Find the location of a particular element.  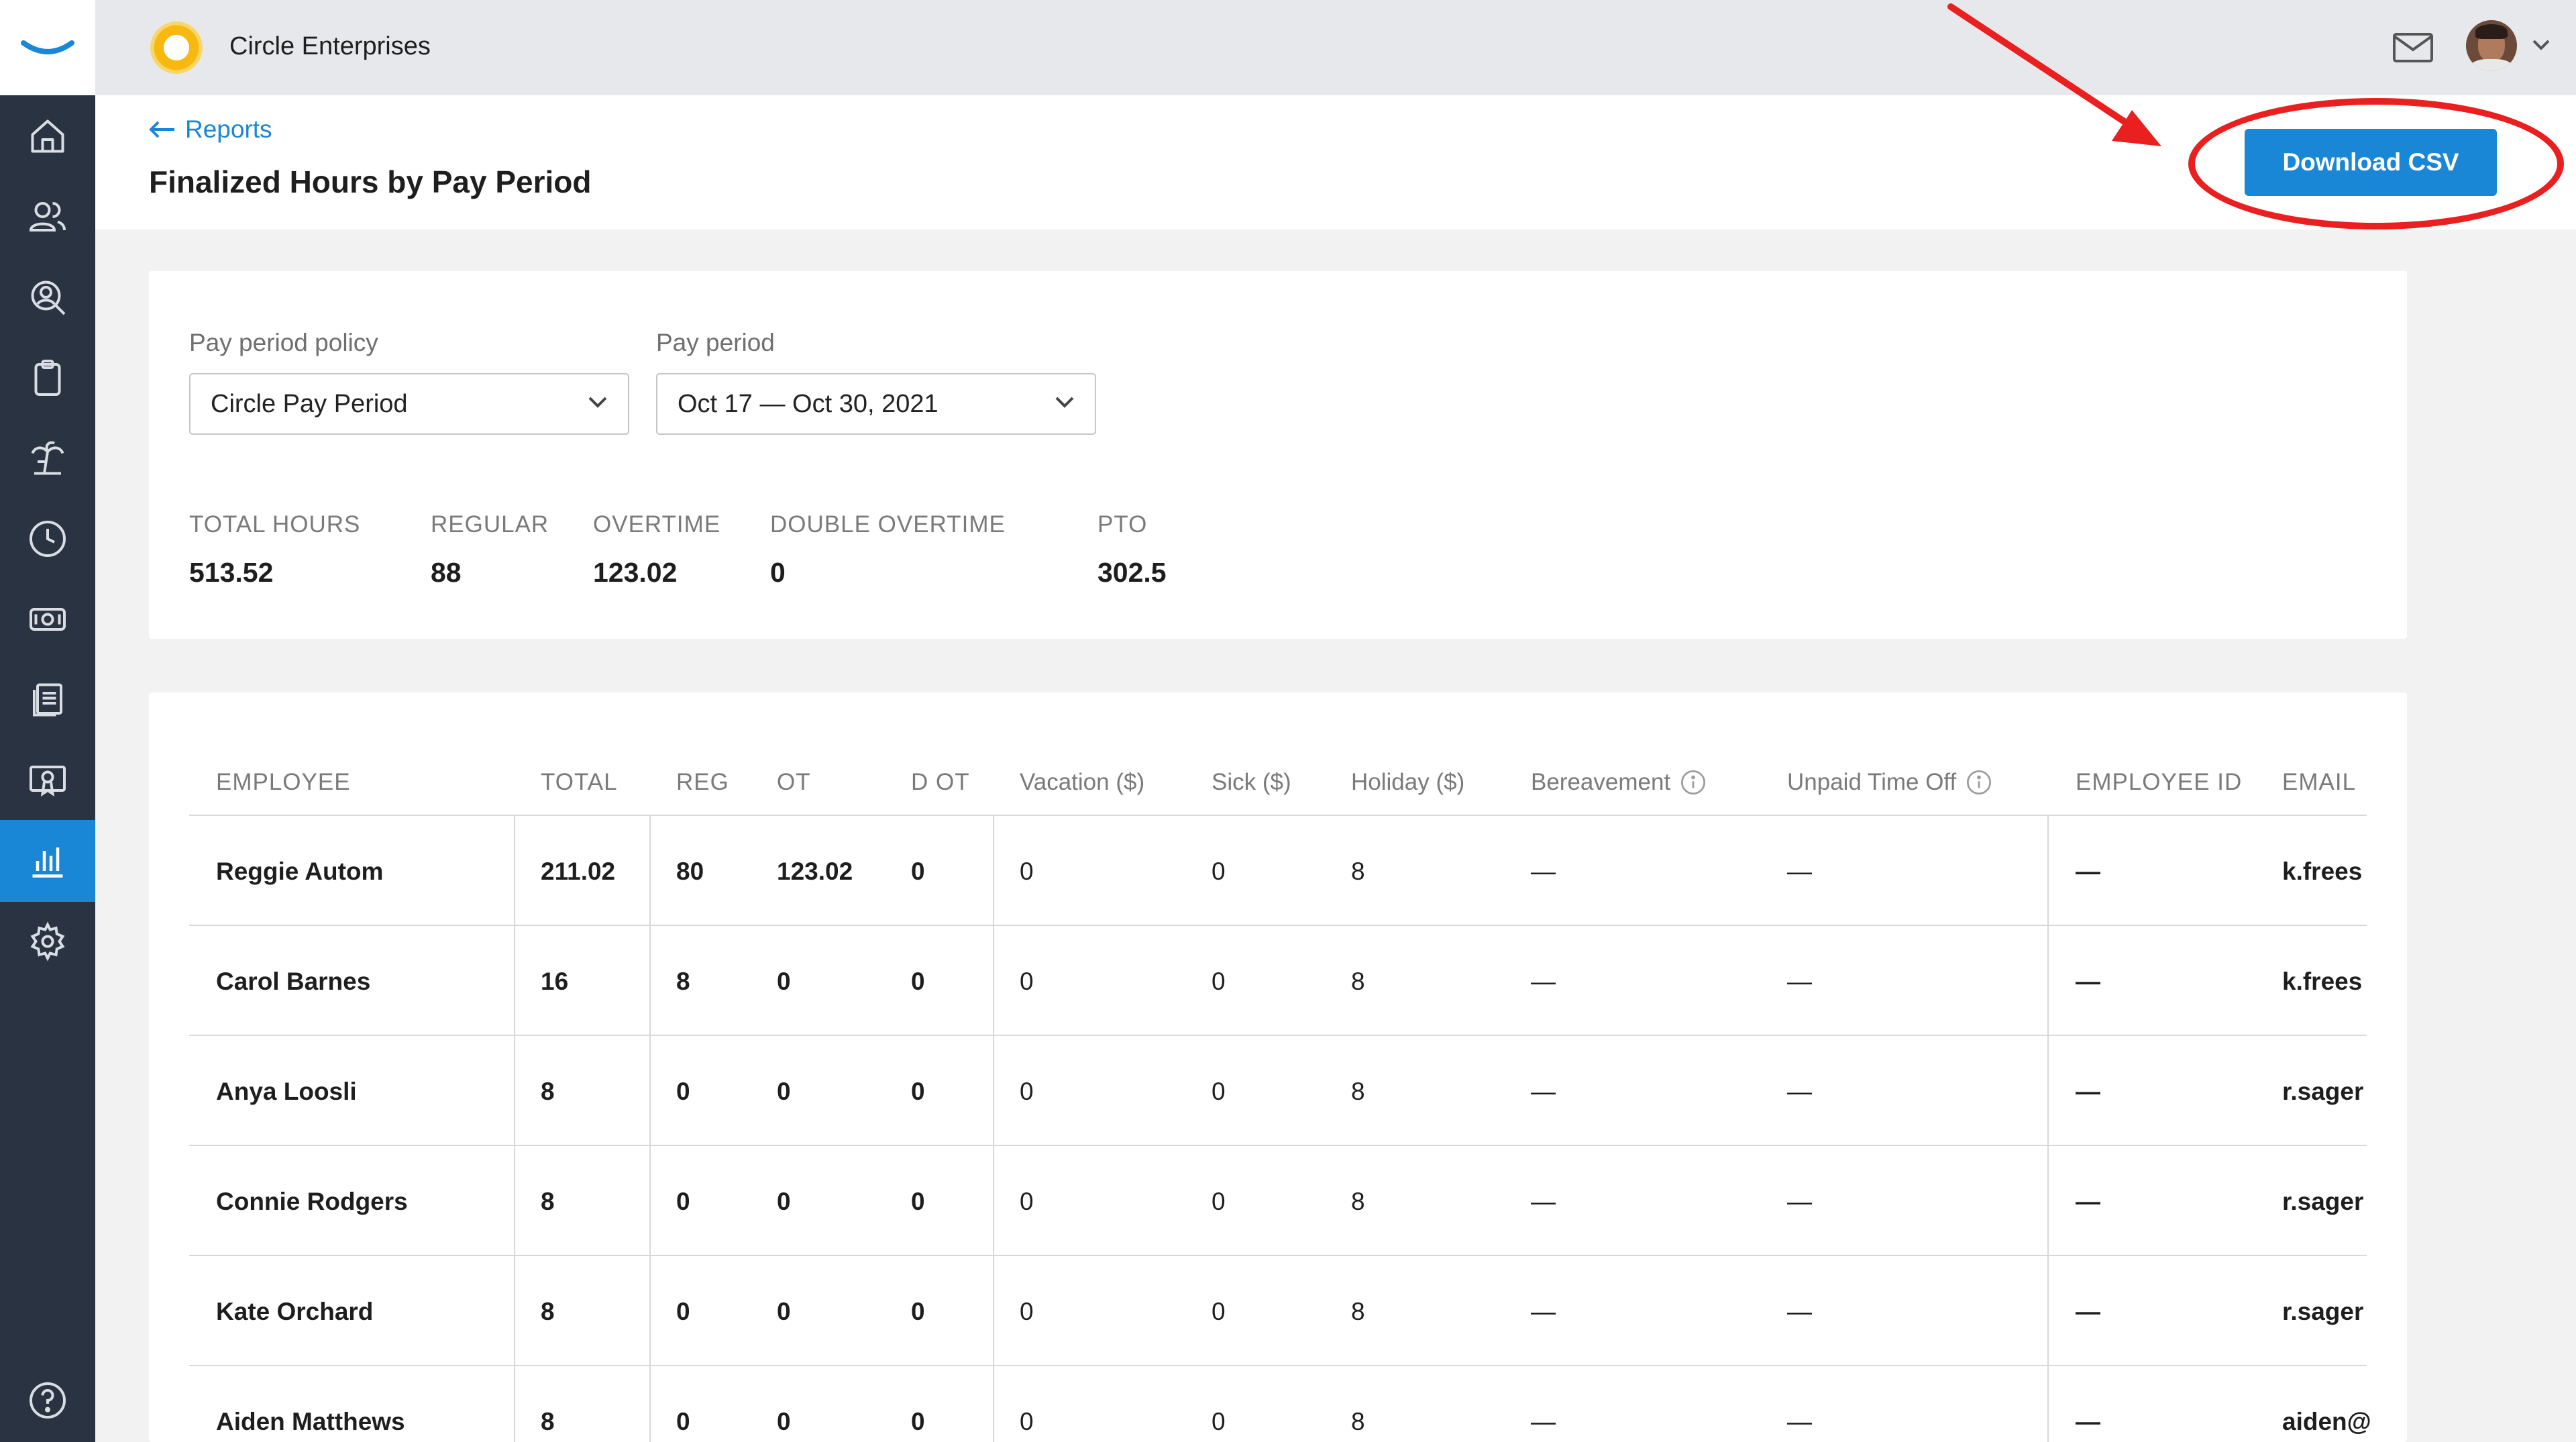

period-label: Pay period is located at coordinates (715, 342).